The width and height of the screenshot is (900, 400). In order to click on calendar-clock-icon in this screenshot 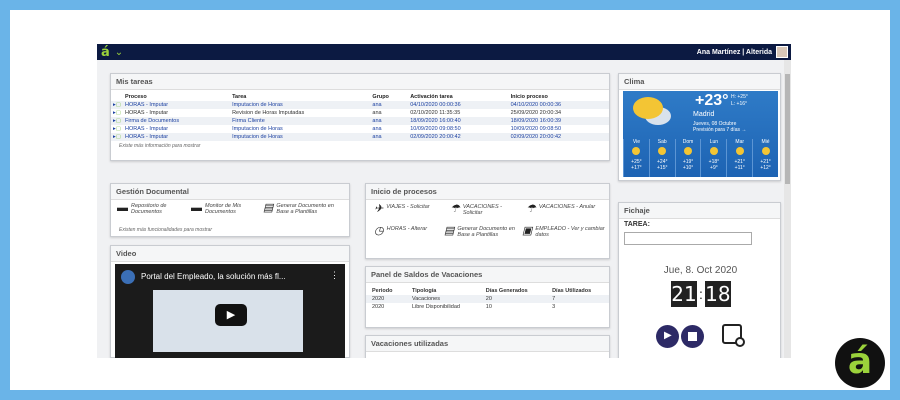, I will do `click(733, 335)`.